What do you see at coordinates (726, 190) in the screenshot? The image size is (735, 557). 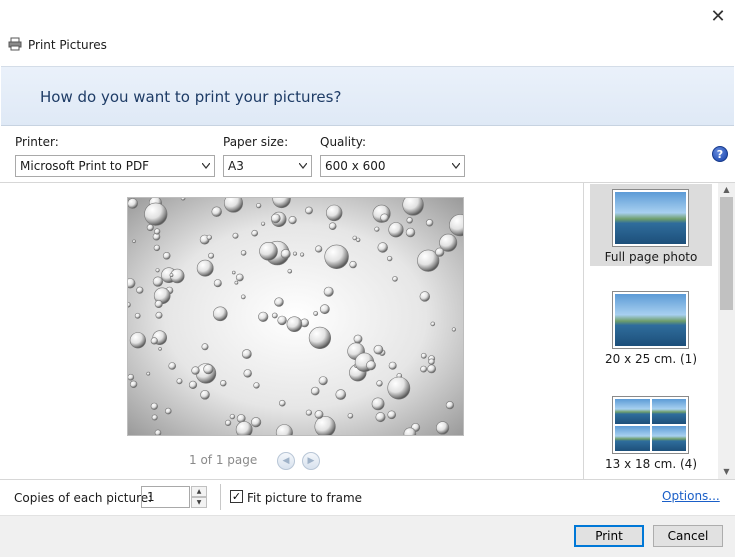 I see `scroll-up-icon: ▲` at bounding box center [726, 190].